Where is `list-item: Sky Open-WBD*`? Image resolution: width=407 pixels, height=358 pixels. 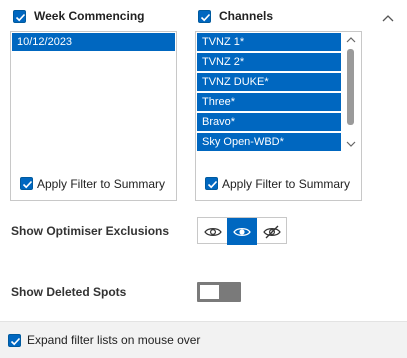
list-item: Sky Open-WBD* is located at coordinates (269, 142).